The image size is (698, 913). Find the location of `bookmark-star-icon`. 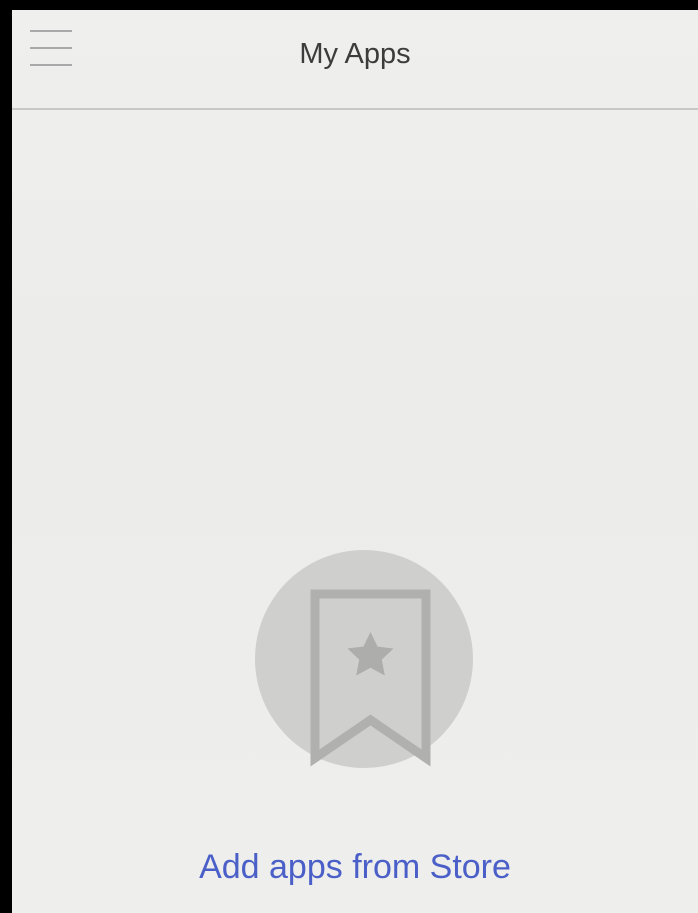

bookmark-star-icon is located at coordinates (364, 659).